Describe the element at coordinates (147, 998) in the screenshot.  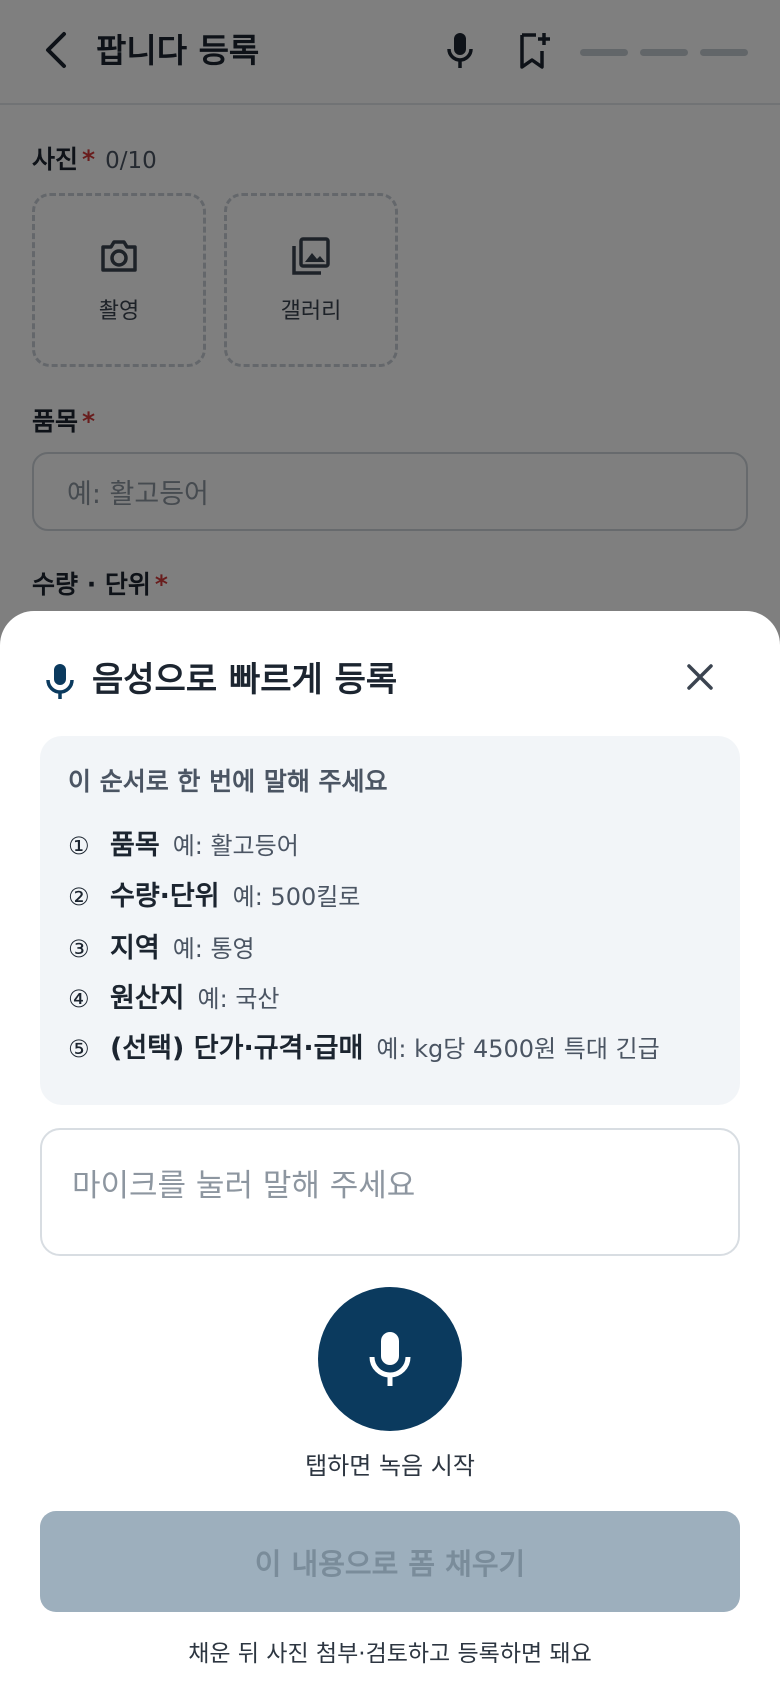
I see `step-label: 원산지` at that location.